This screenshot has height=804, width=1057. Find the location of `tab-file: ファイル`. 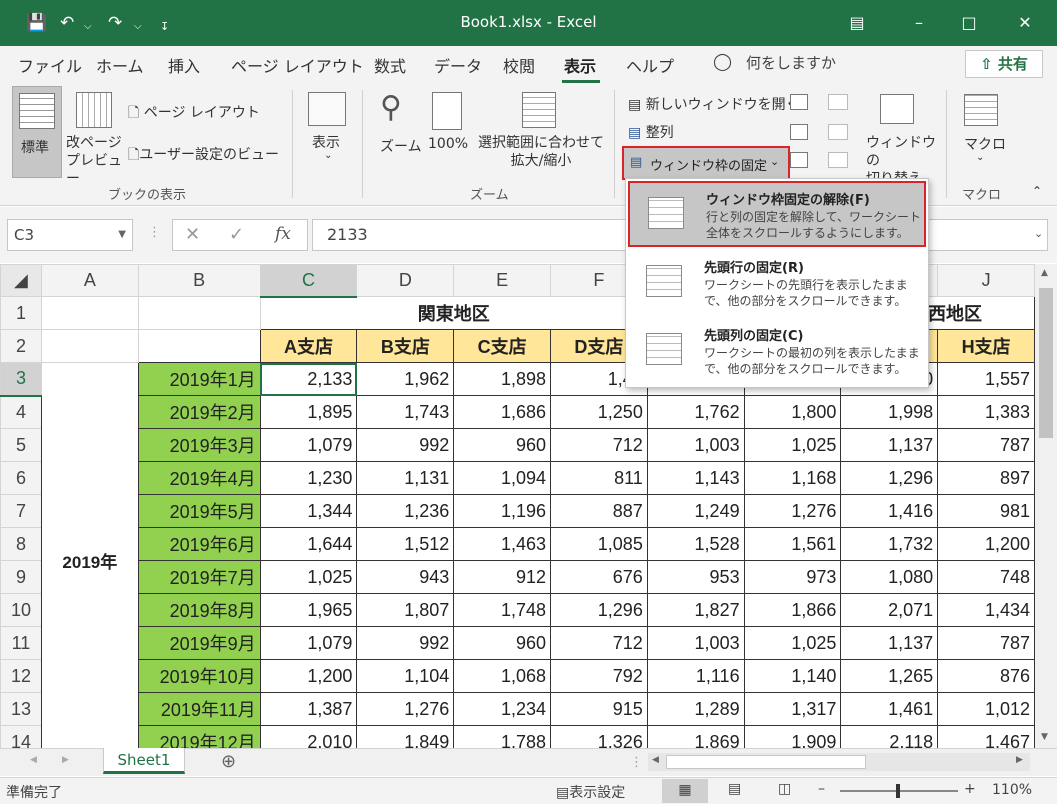

tab-file: ファイル is located at coordinates (50, 65).